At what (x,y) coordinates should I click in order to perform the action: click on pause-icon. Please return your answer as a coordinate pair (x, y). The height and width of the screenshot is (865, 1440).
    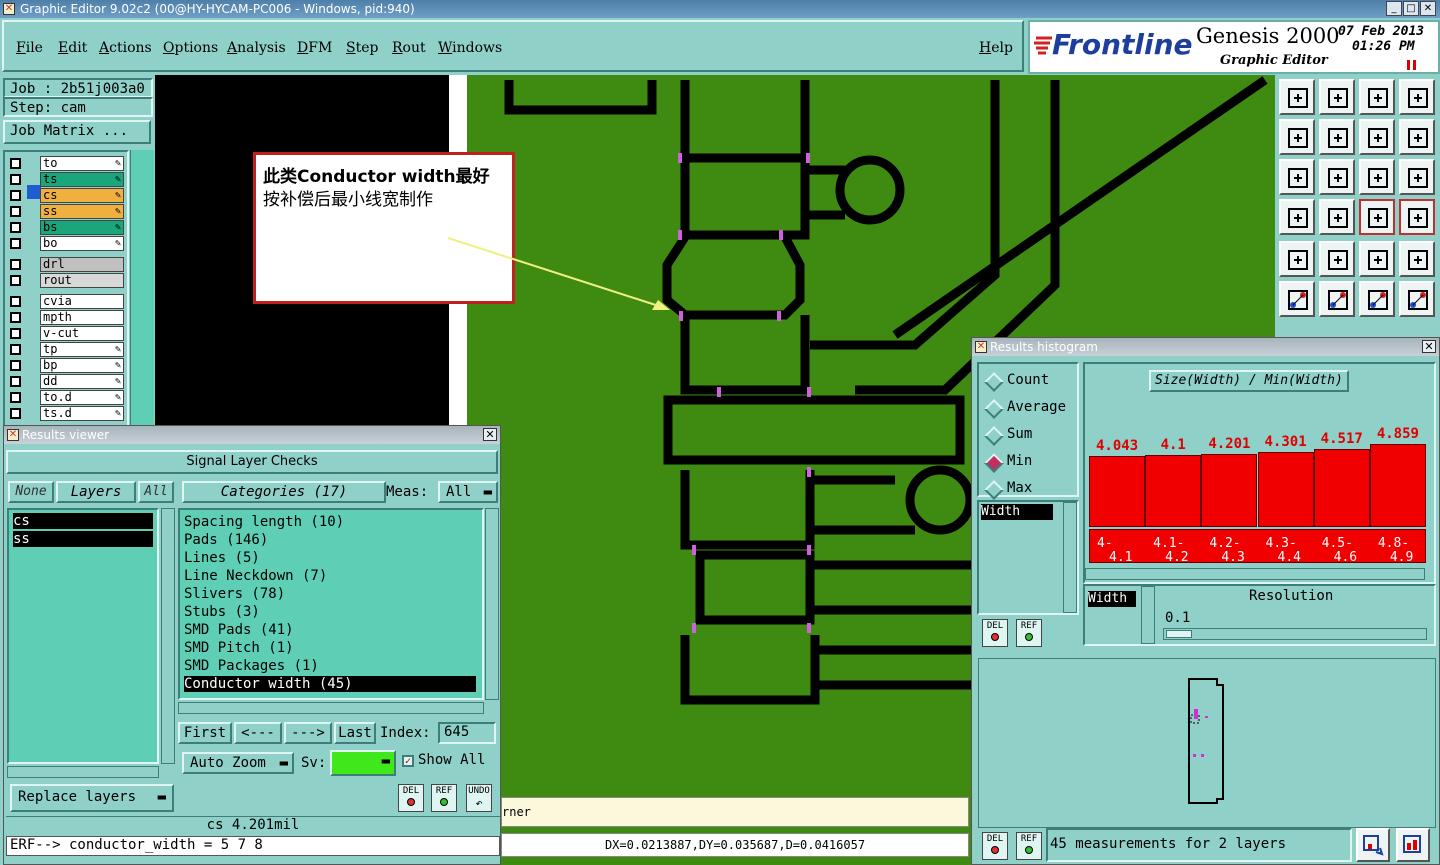
    Looking at the image, I should click on (1411, 65).